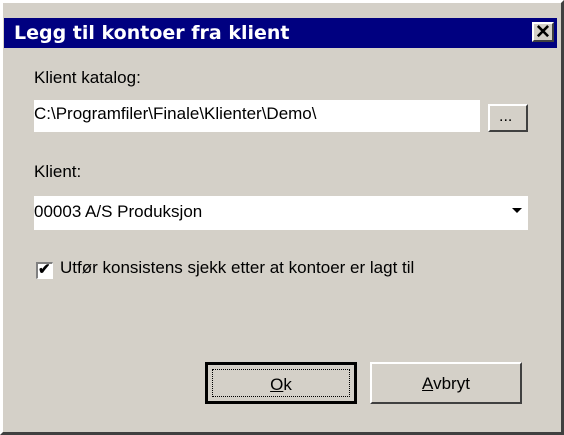 This screenshot has height=435, width=564. Describe the element at coordinates (152, 33) in the screenshot. I see `dialog-title: Legg til kontoer fra klient` at that location.